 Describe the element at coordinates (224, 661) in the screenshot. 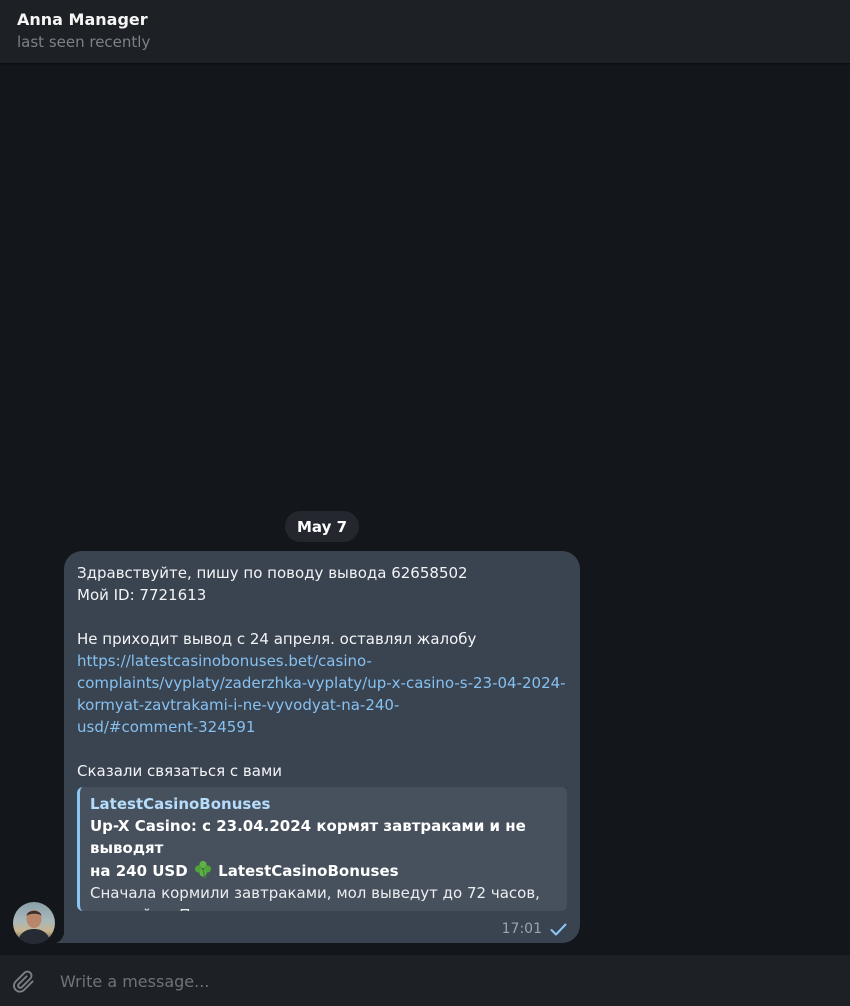

I see `link-part-1: https://latestcasinobonuses.bet/casino-` at that location.